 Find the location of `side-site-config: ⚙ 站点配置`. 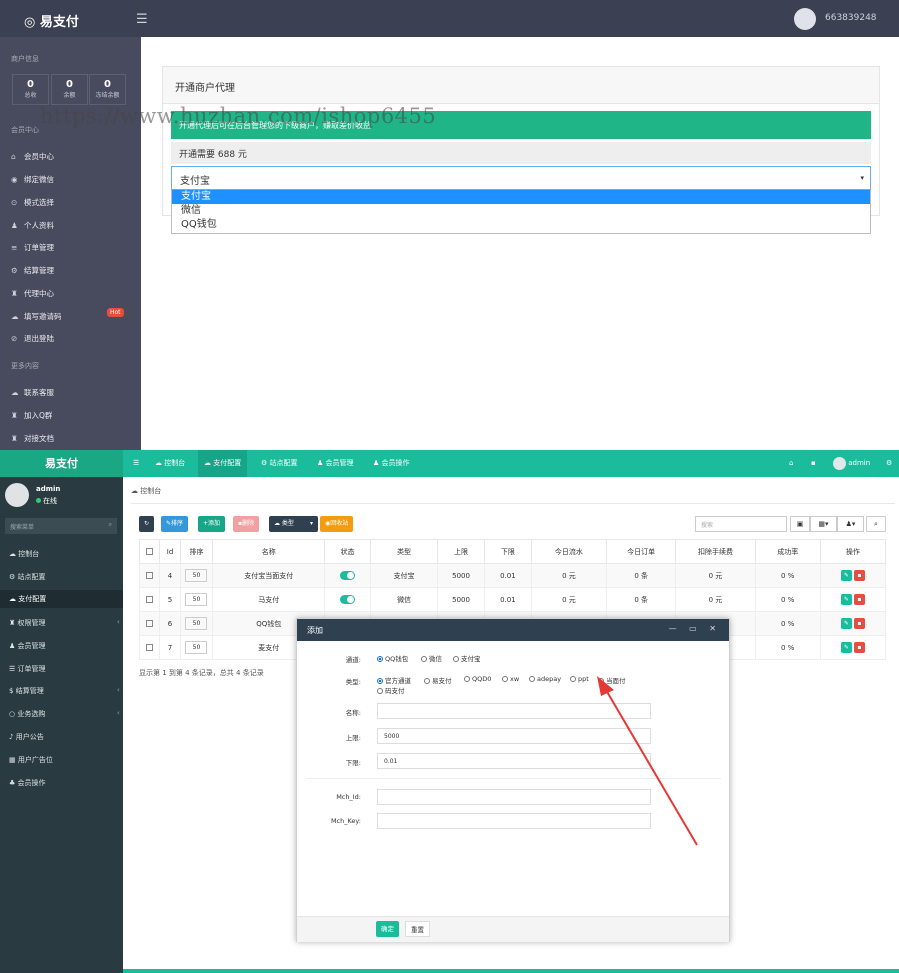

side-site-config: ⚙ 站点配置 is located at coordinates (27, 577).